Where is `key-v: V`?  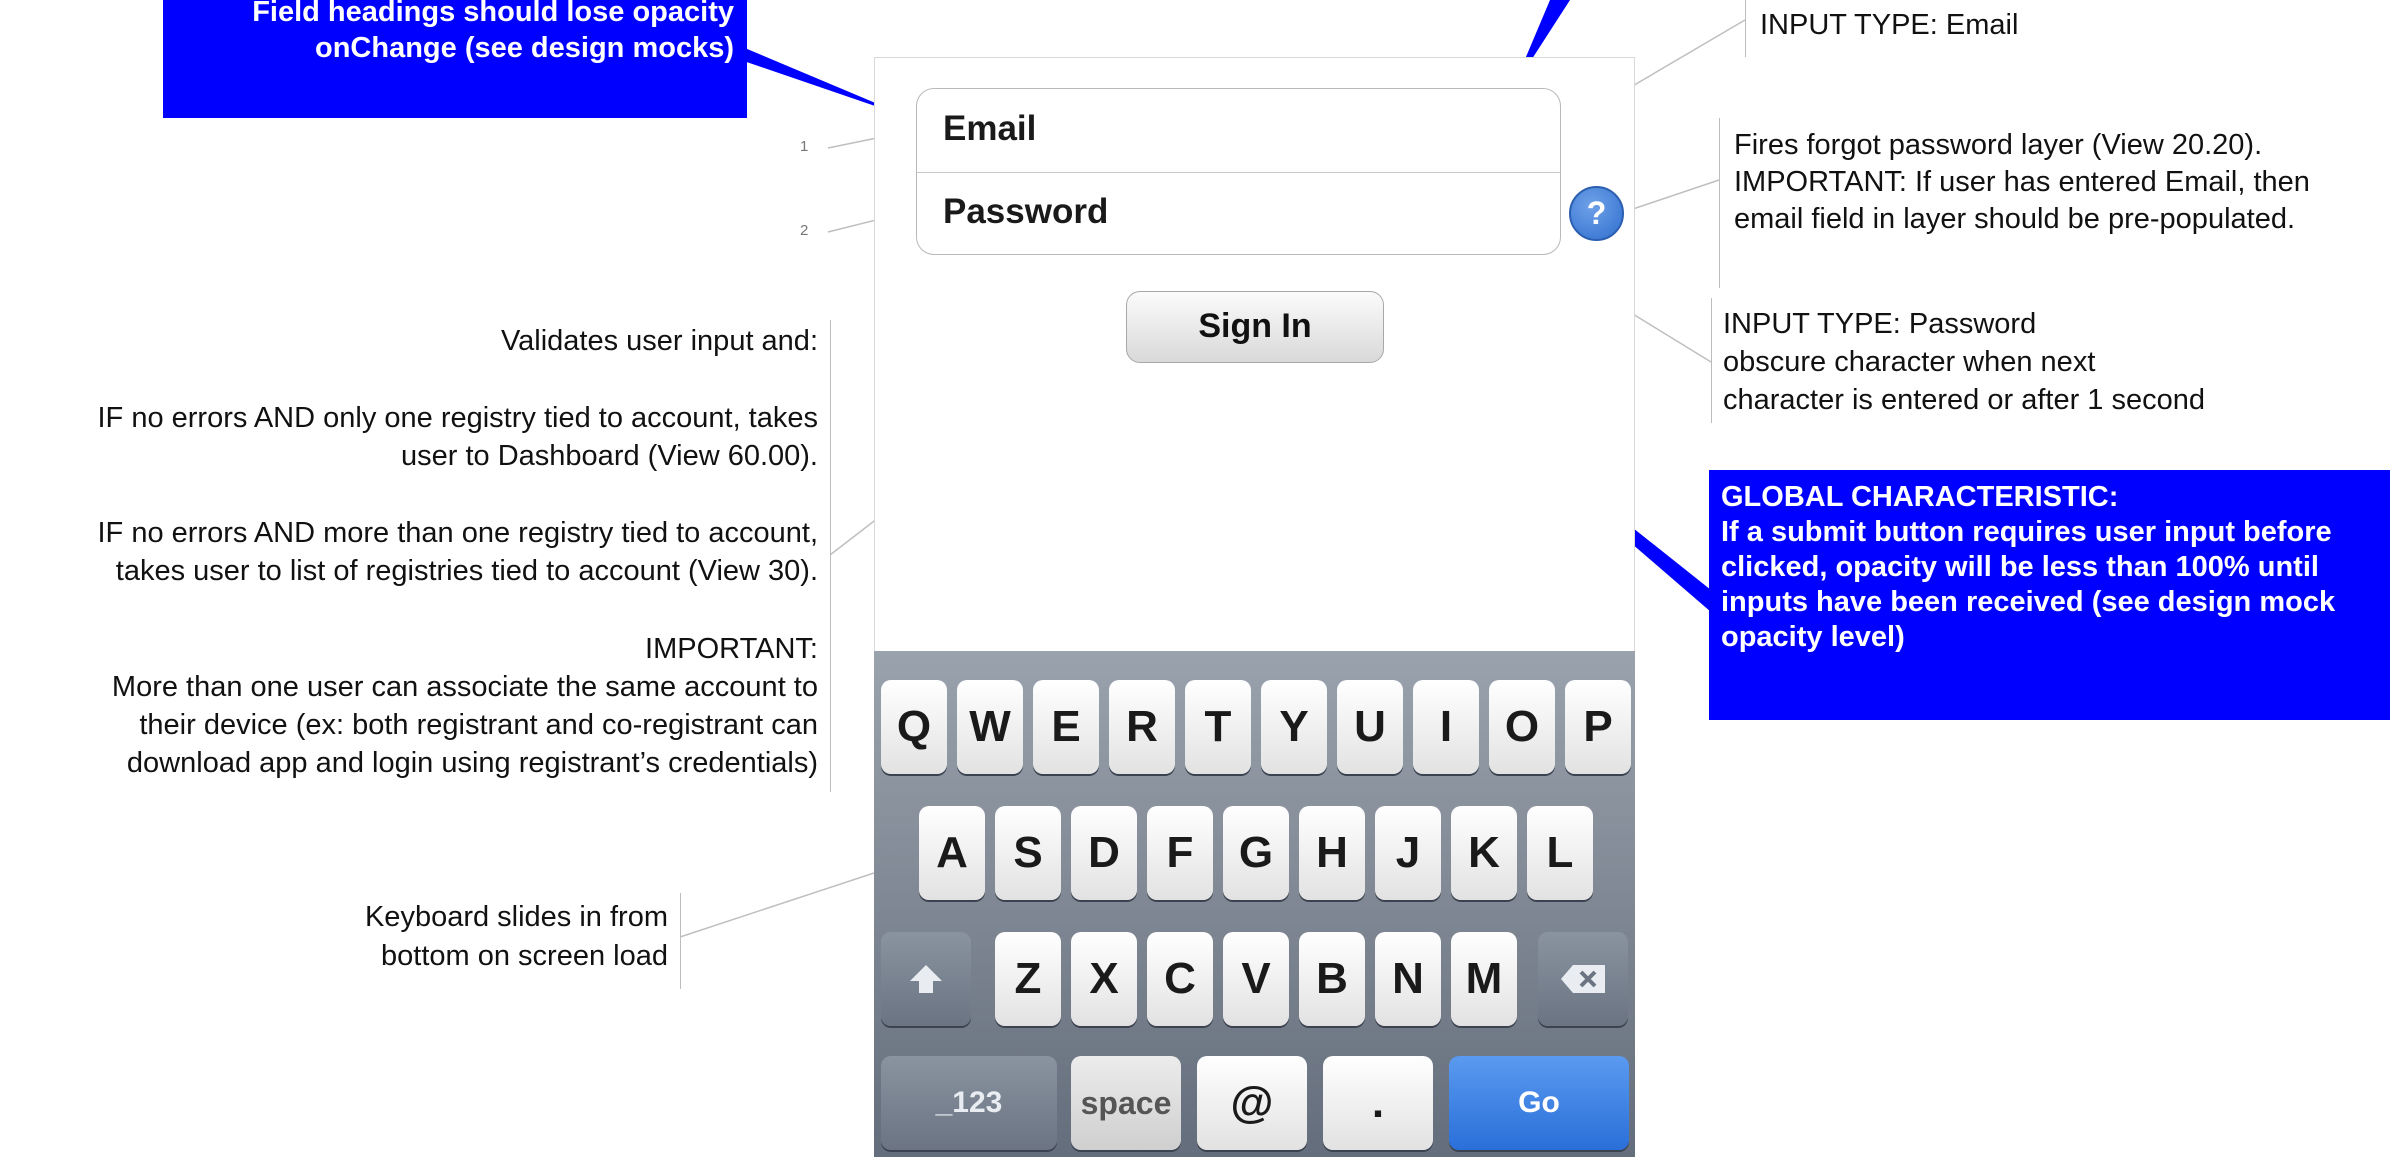
key-v: V is located at coordinates (1256, 979).